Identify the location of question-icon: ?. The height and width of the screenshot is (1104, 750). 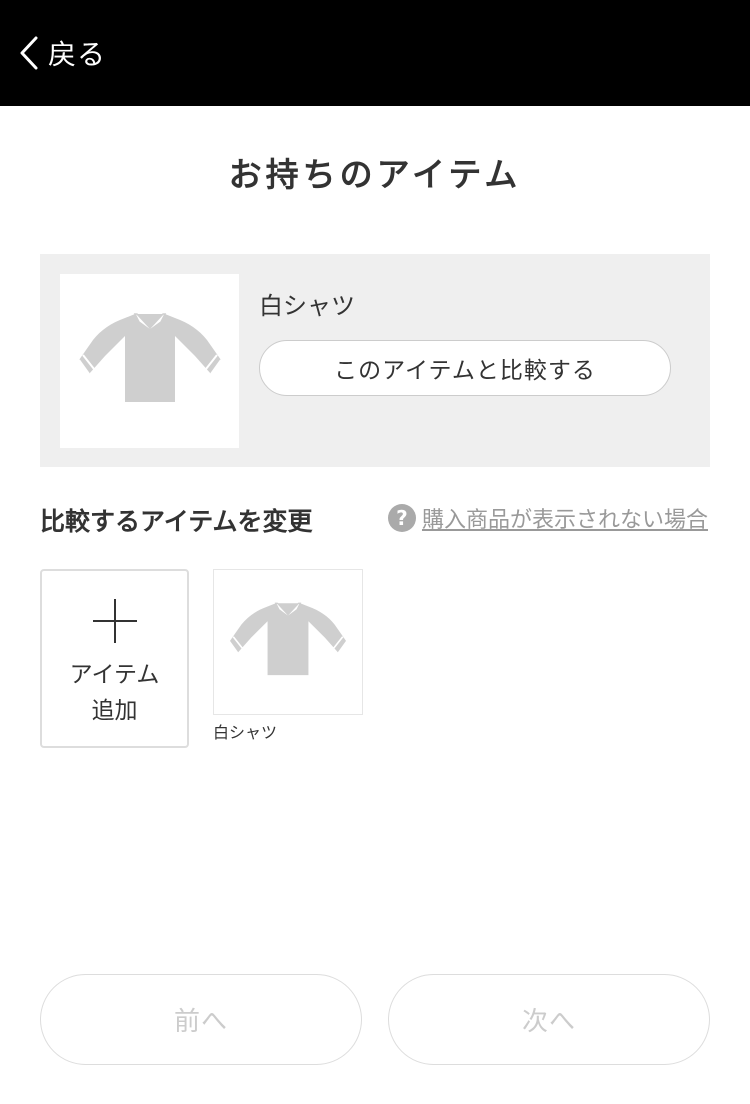
(401, 518).